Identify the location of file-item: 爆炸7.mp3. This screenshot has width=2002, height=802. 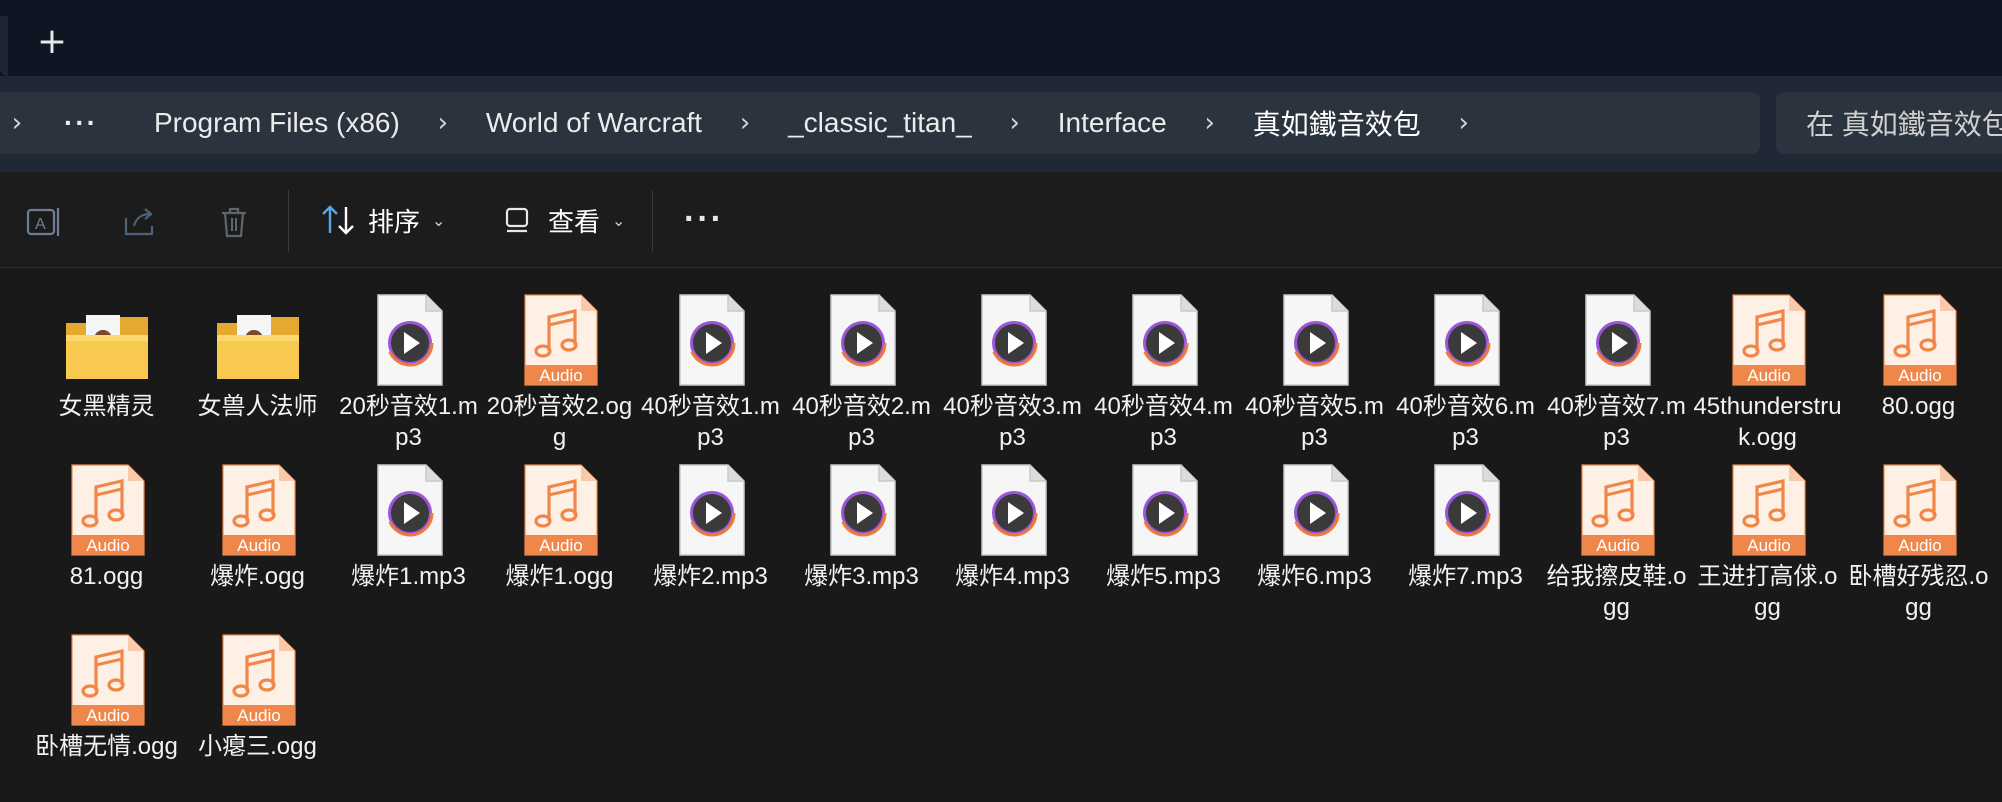
(1465, 531).